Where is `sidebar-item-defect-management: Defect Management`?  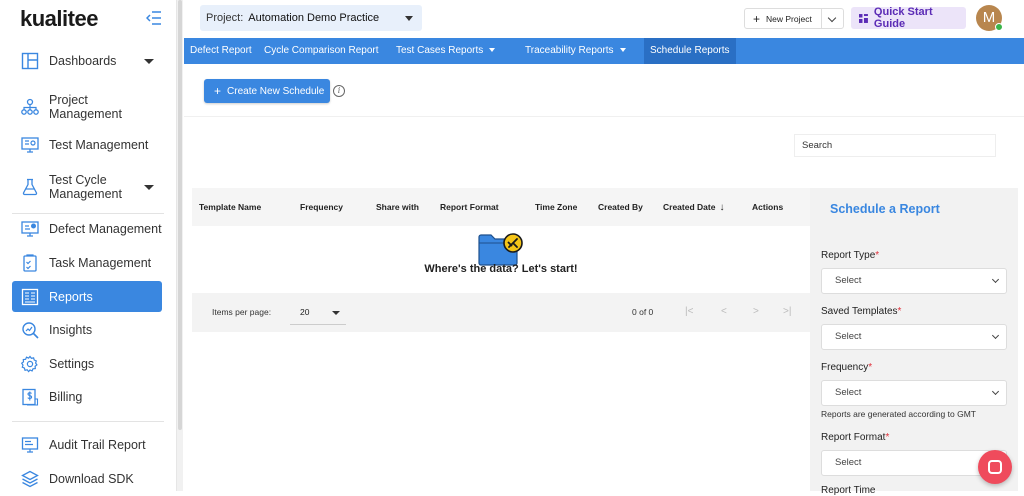
sidebar-item-defect-management: Defect Management is located at coordinates (87, 229).